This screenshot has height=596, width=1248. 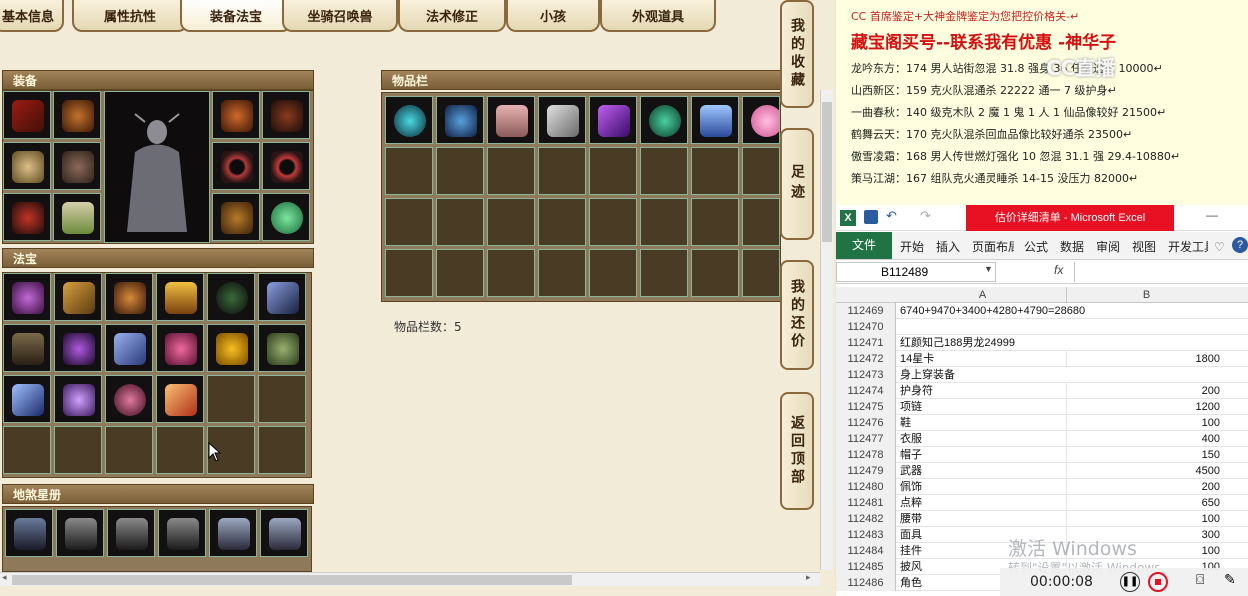 What do you see at coordinates (982, 359) in the screenshot?
I see `cell-a: 14星卡` at bounding box center [982, 359].